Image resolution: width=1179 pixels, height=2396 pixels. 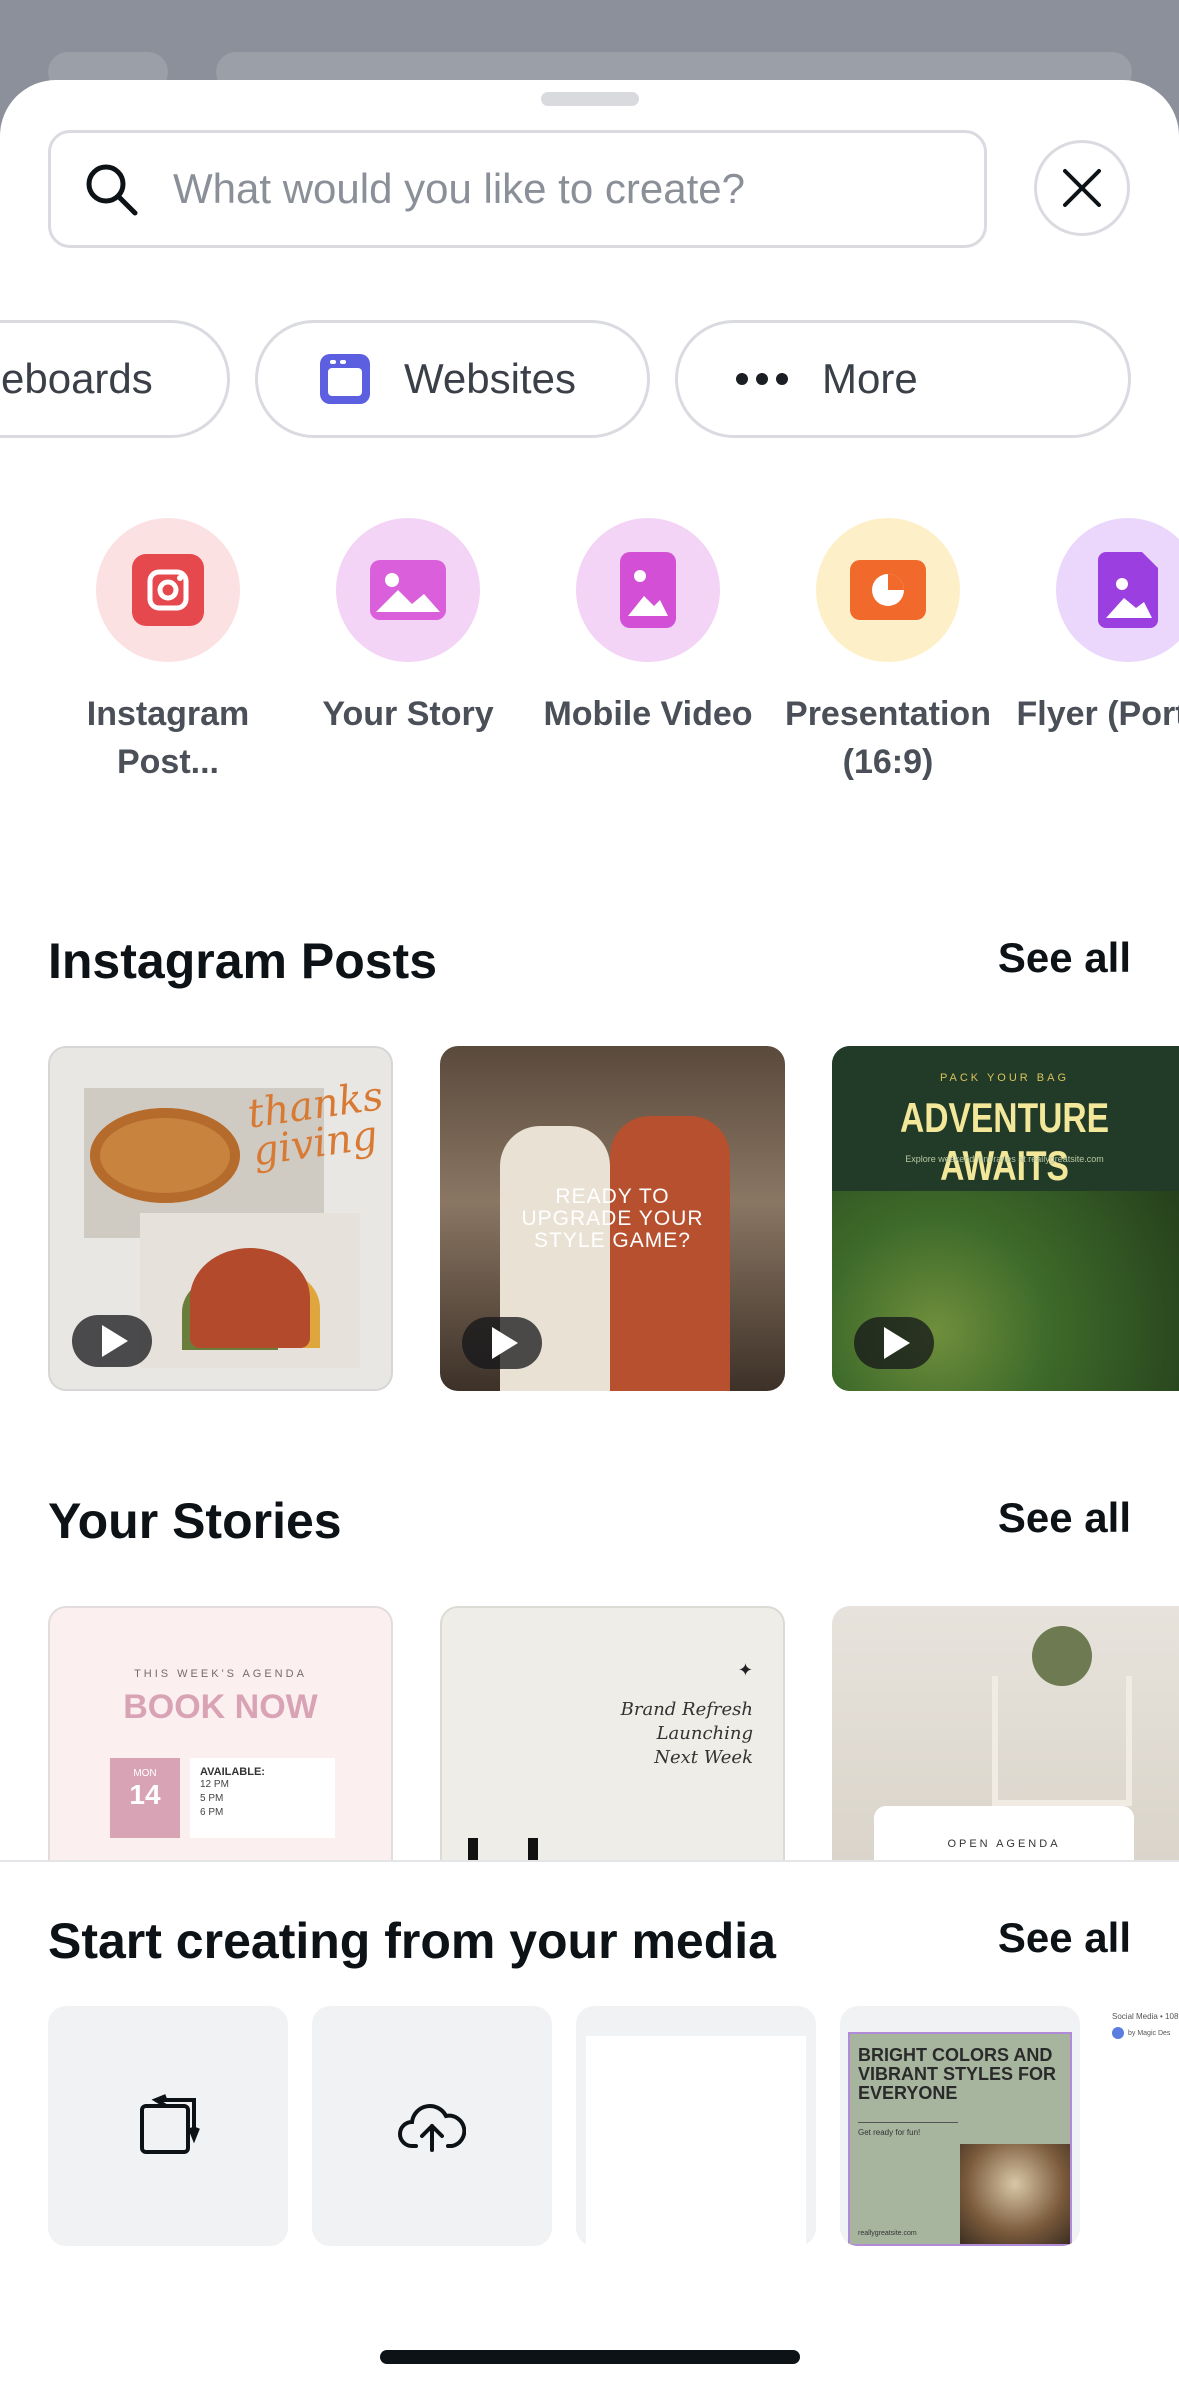 I want to click on chip-whiteboards: eboards, so click(x=115, y=379).